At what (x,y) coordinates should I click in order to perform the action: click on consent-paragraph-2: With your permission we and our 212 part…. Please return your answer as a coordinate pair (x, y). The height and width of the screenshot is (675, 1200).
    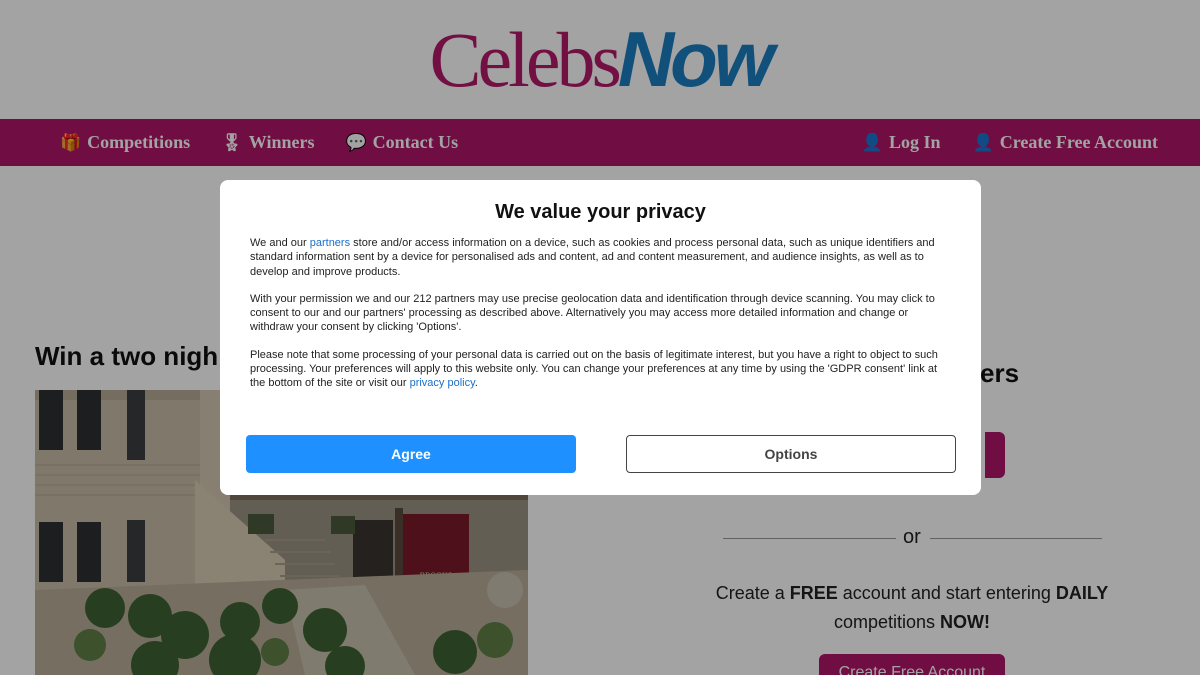
    Looking at the image, I should click on (592, 313).